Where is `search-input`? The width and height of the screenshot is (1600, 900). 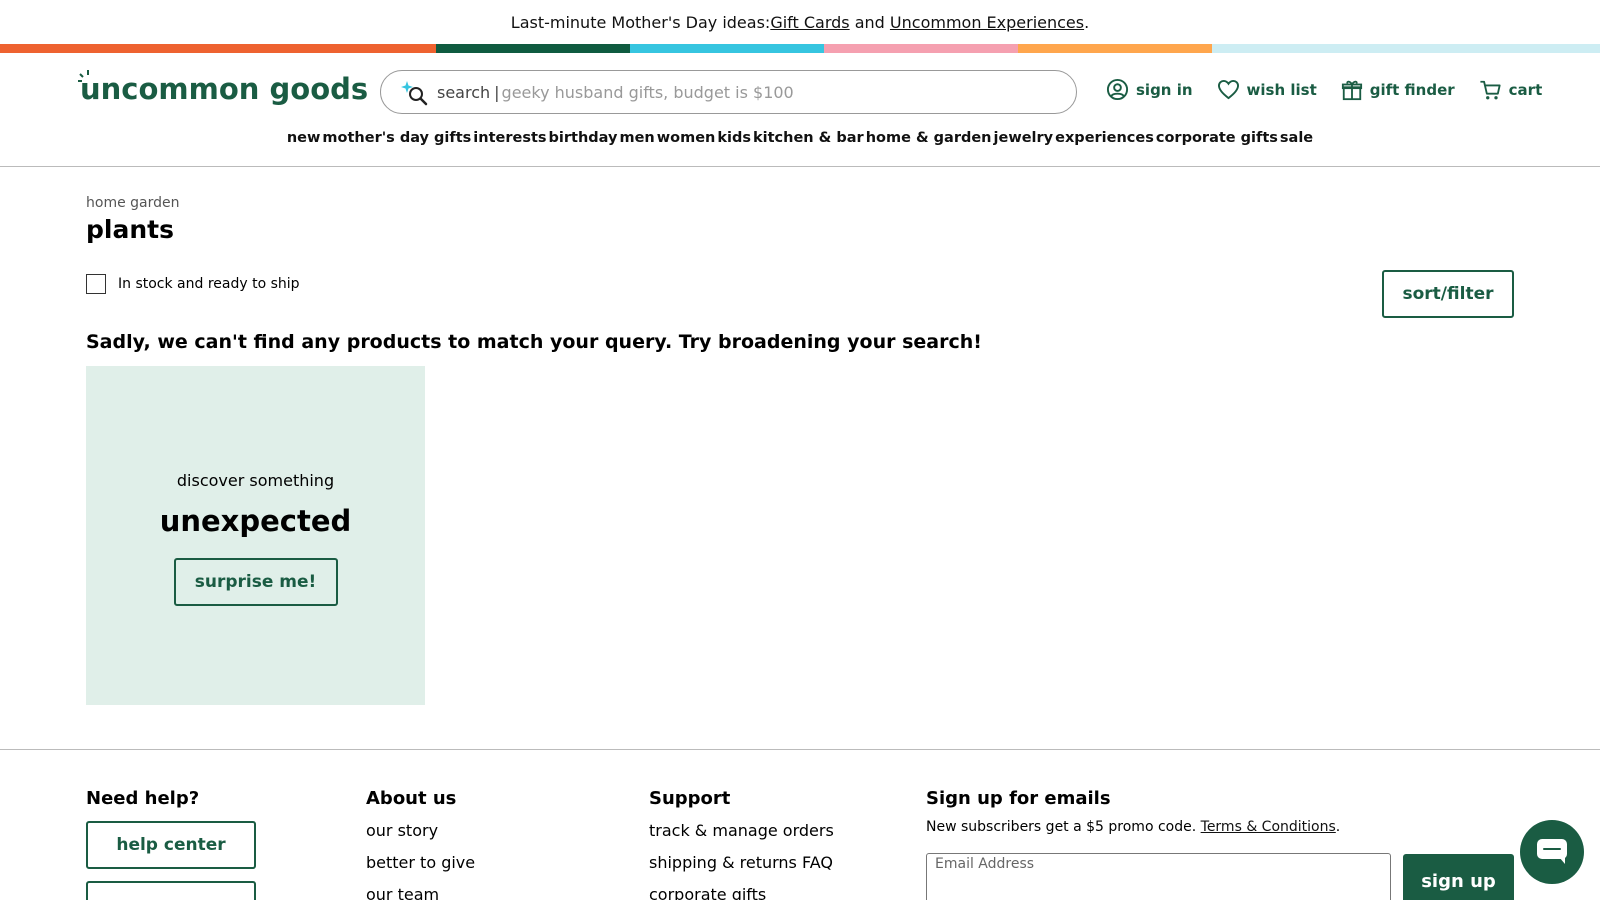 search-input is located at coordinates (771, 92).